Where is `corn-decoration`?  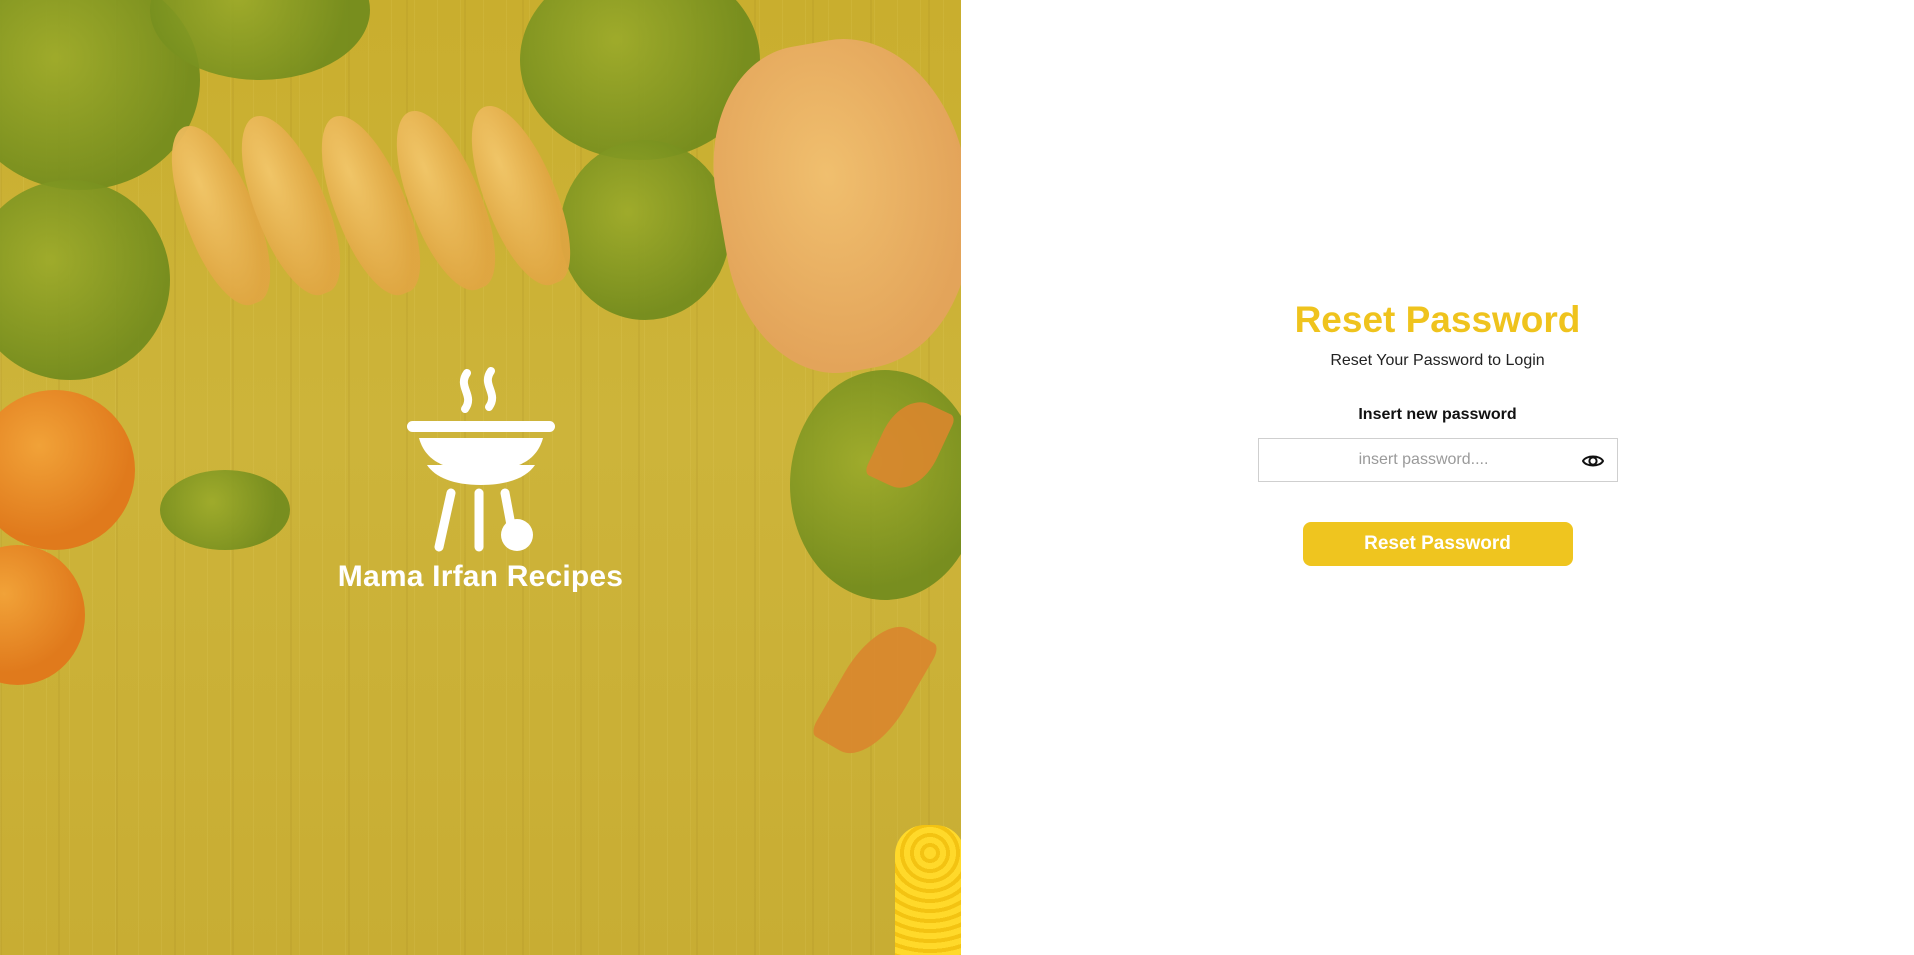 corn-decoration is located at coordinates (928, 890).